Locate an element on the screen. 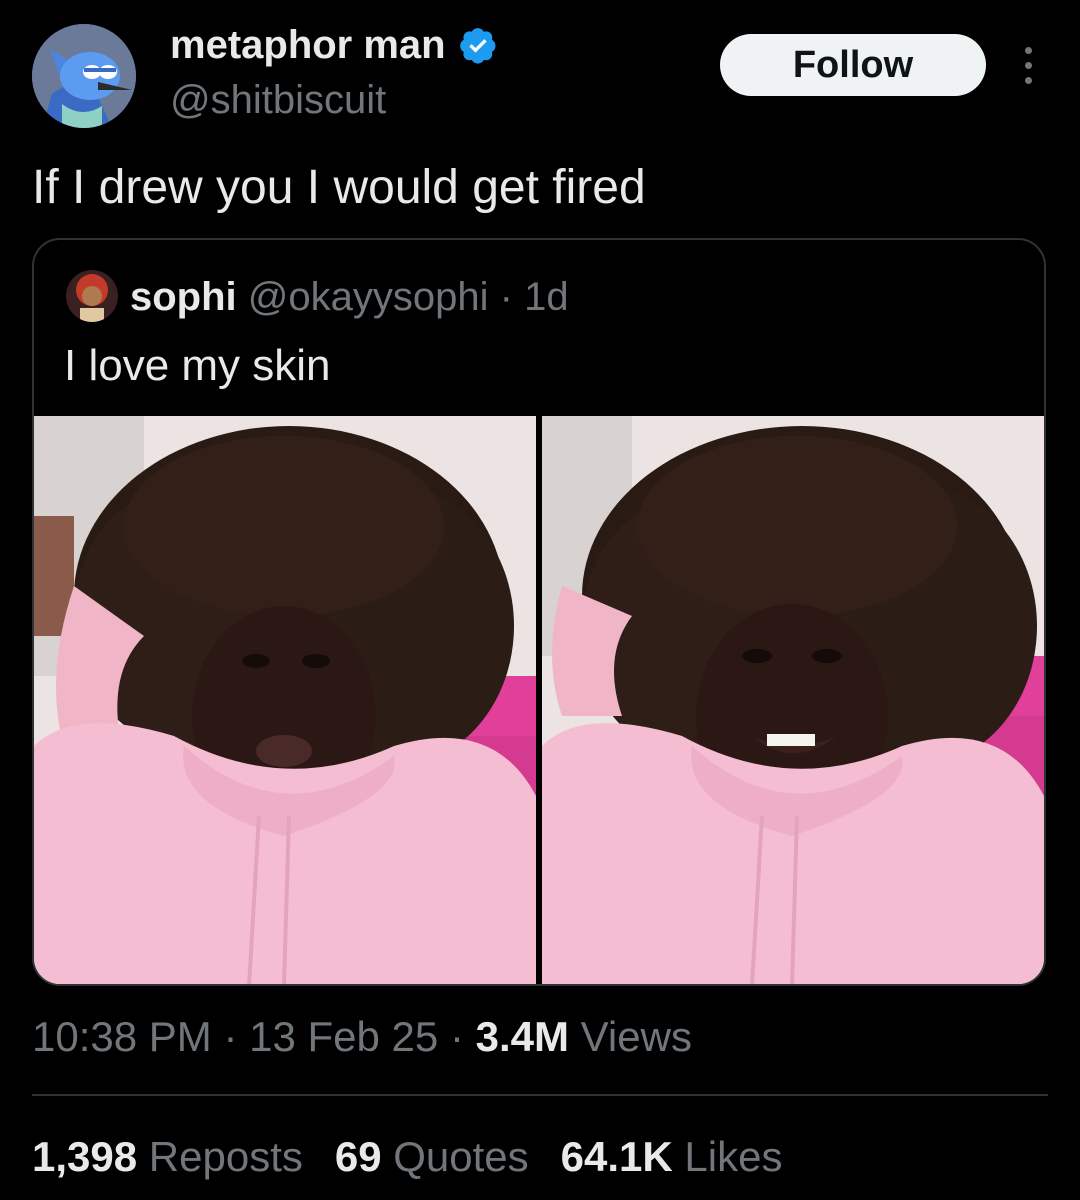  views-label: Views is located at coordinates (636, 1036).